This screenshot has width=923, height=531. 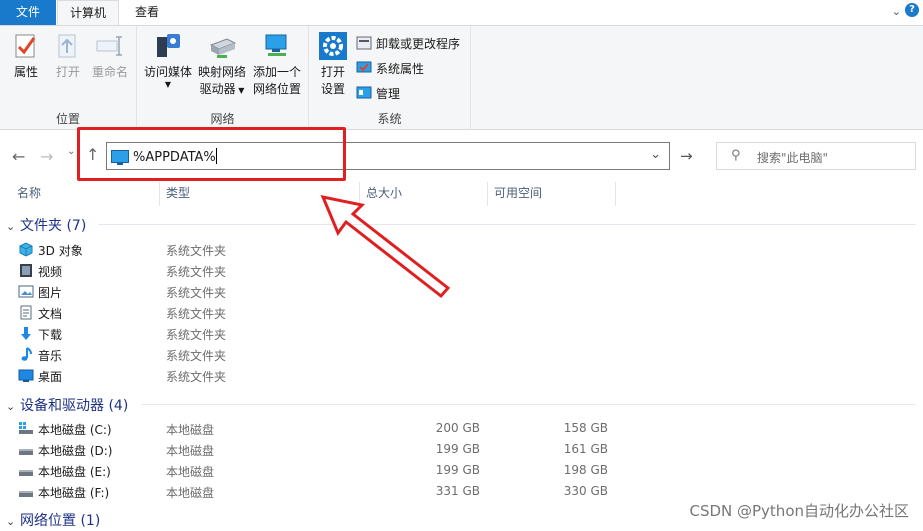 What do you see at coordinates (799, 511) in the screenshot?
I see `watermark: CSDN @Python自动化办公社区` at bounding box center [799, 511].